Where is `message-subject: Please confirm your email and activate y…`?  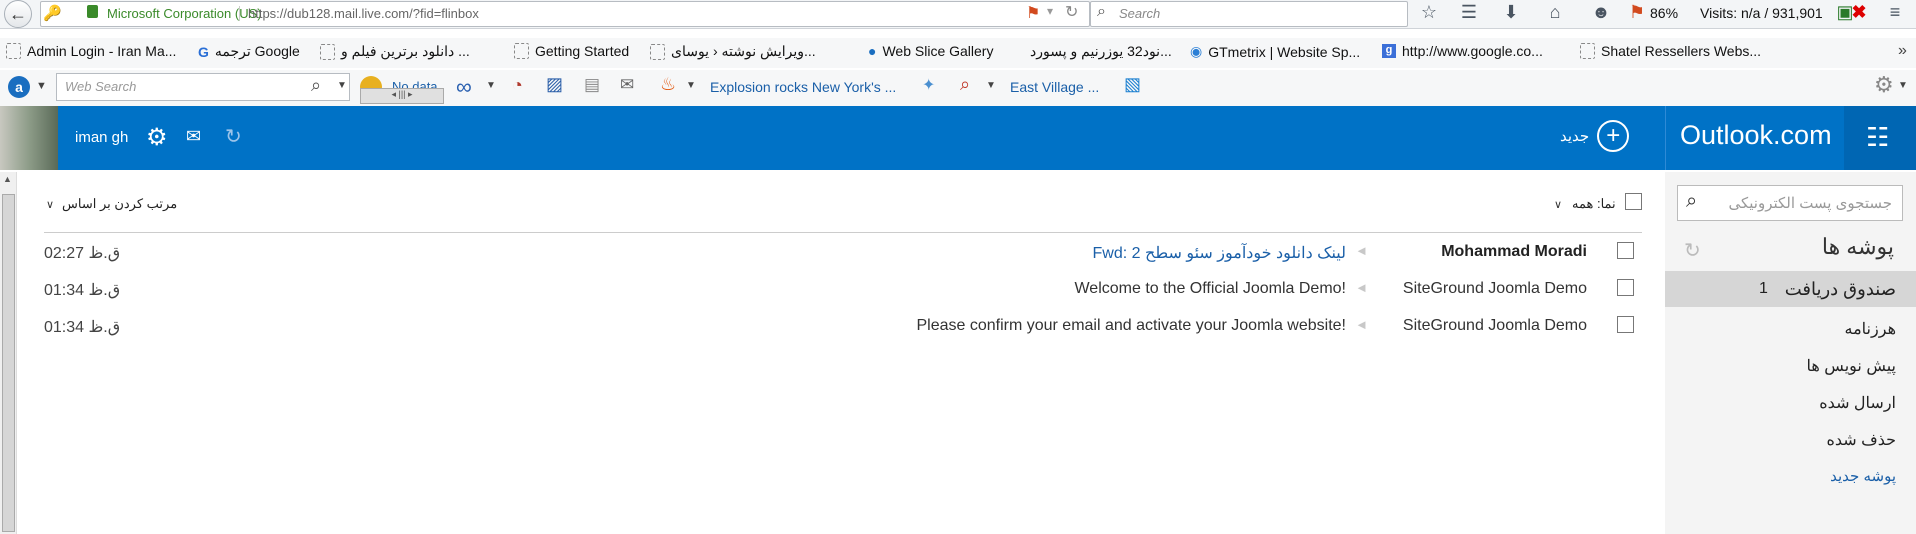
message-subject: Please confirm your email and activate y… is located at coordinates (1131, 326).